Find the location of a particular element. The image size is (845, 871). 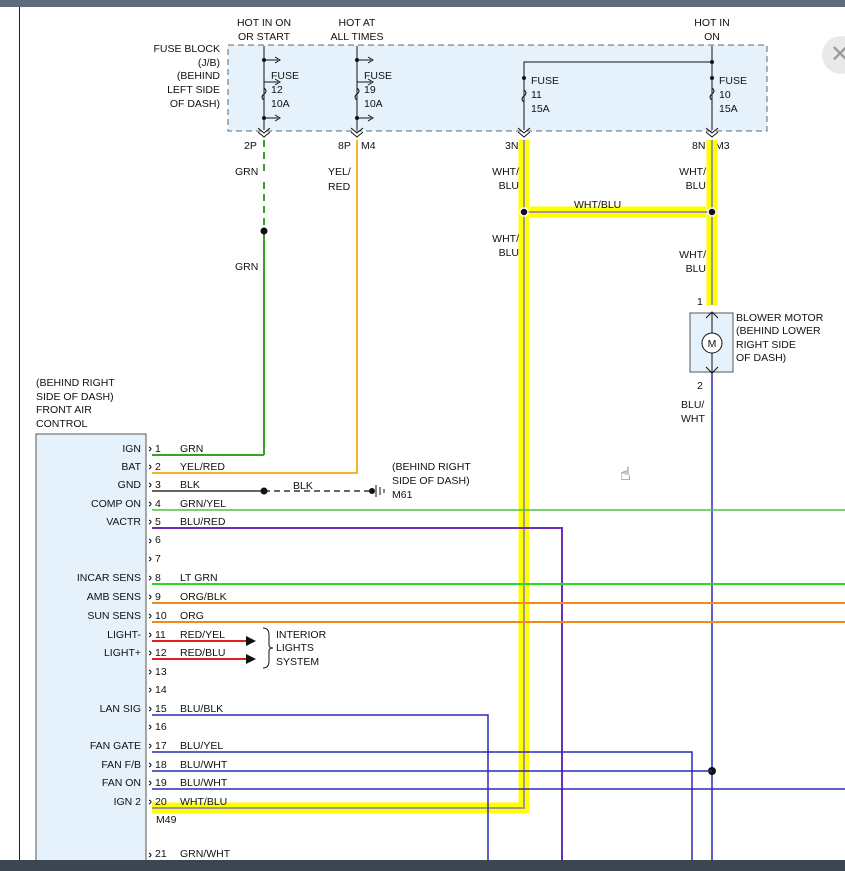

svg-text: BLK is located at coordinates (303, 486).